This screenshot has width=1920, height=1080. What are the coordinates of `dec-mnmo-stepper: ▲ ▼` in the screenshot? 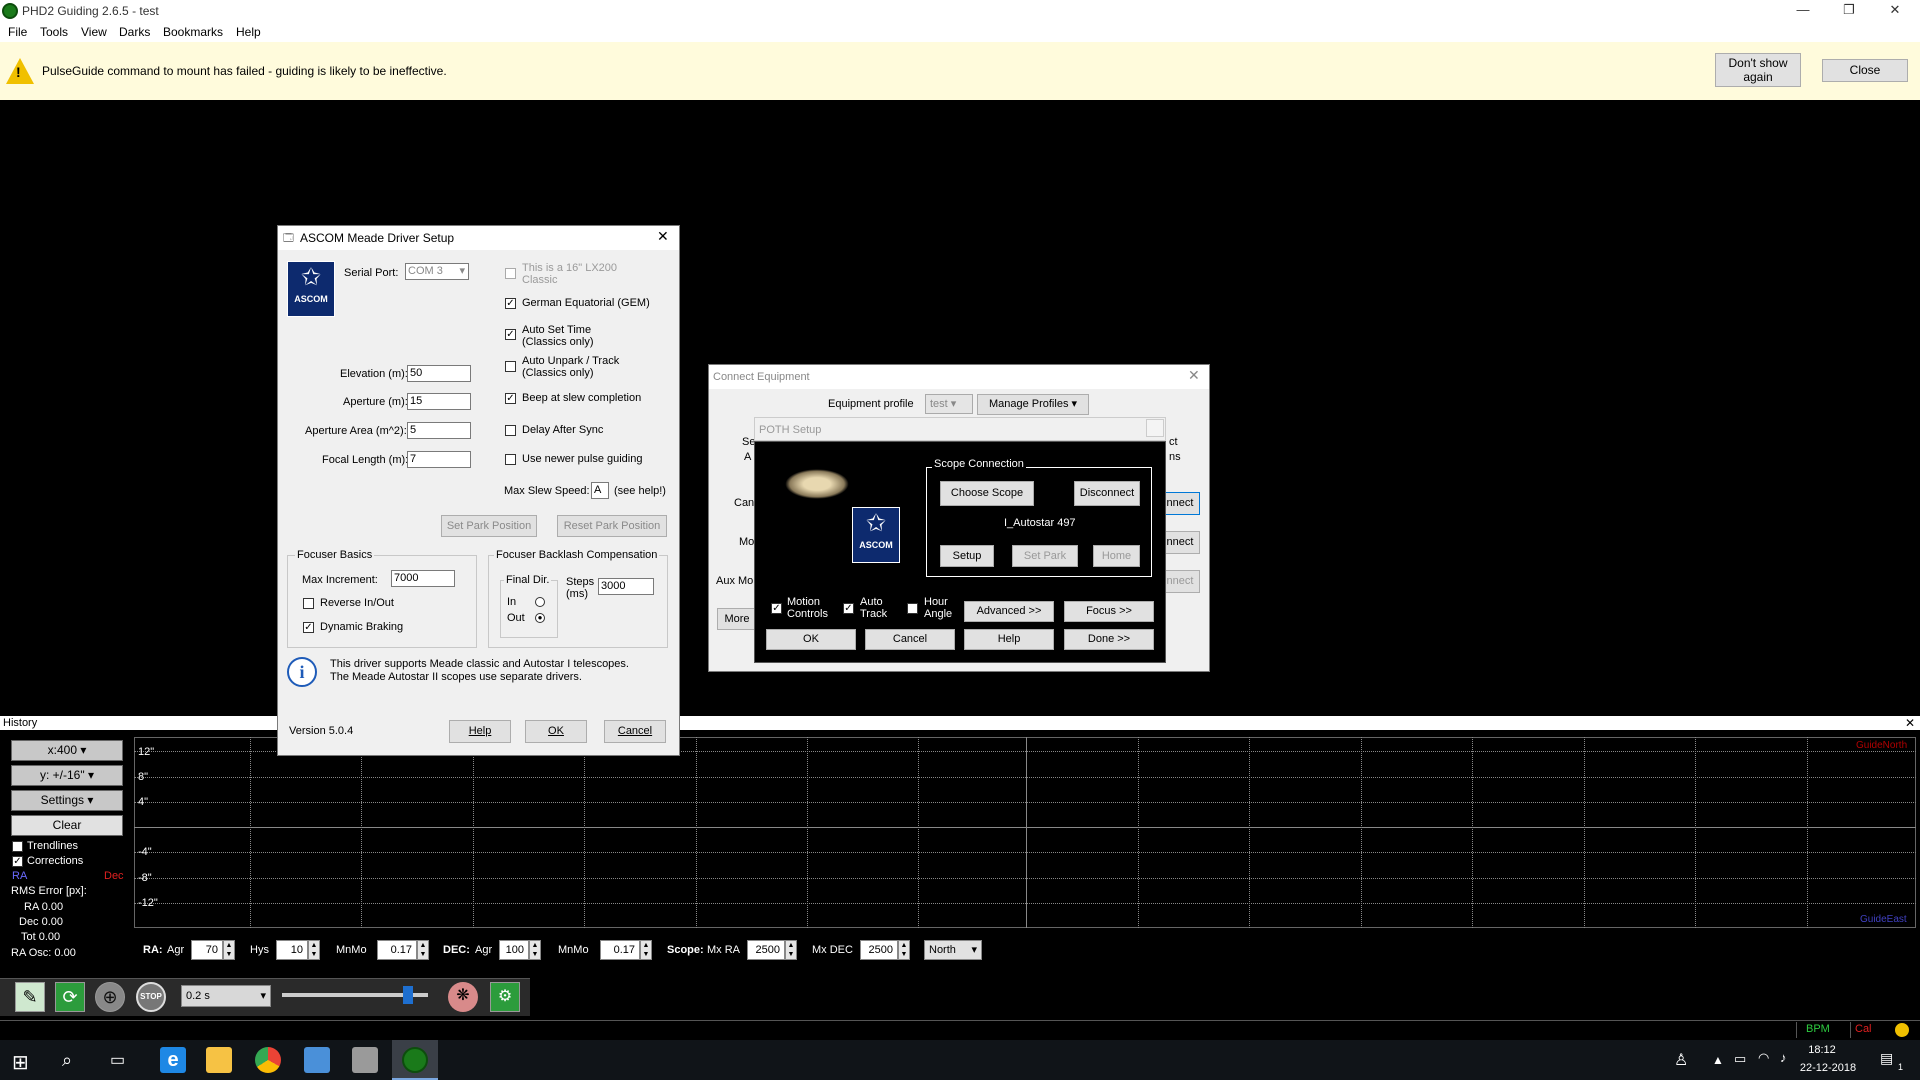 It's located at (646, 950).